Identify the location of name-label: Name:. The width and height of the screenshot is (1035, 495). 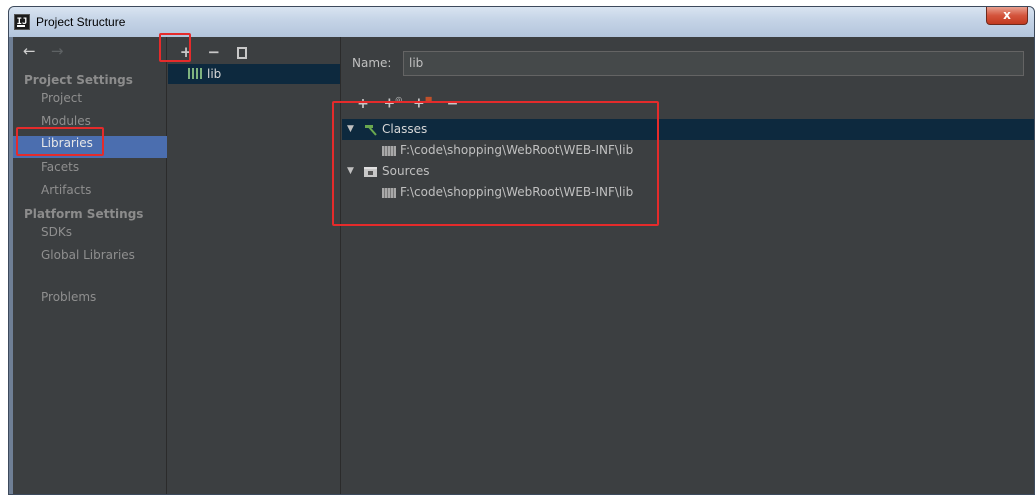
(372, 63).